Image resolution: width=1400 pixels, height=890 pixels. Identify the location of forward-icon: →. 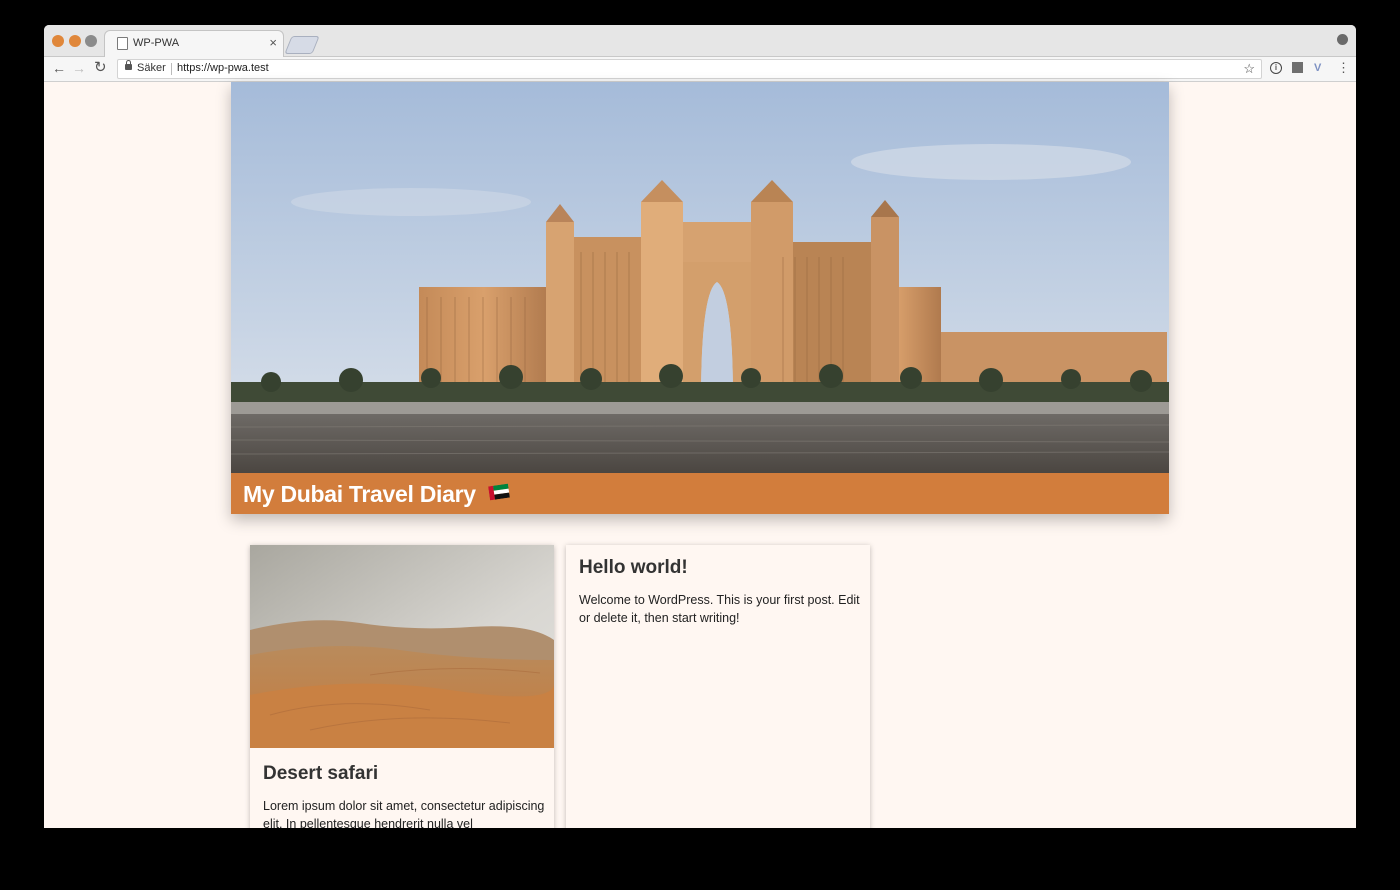
(79, 68).